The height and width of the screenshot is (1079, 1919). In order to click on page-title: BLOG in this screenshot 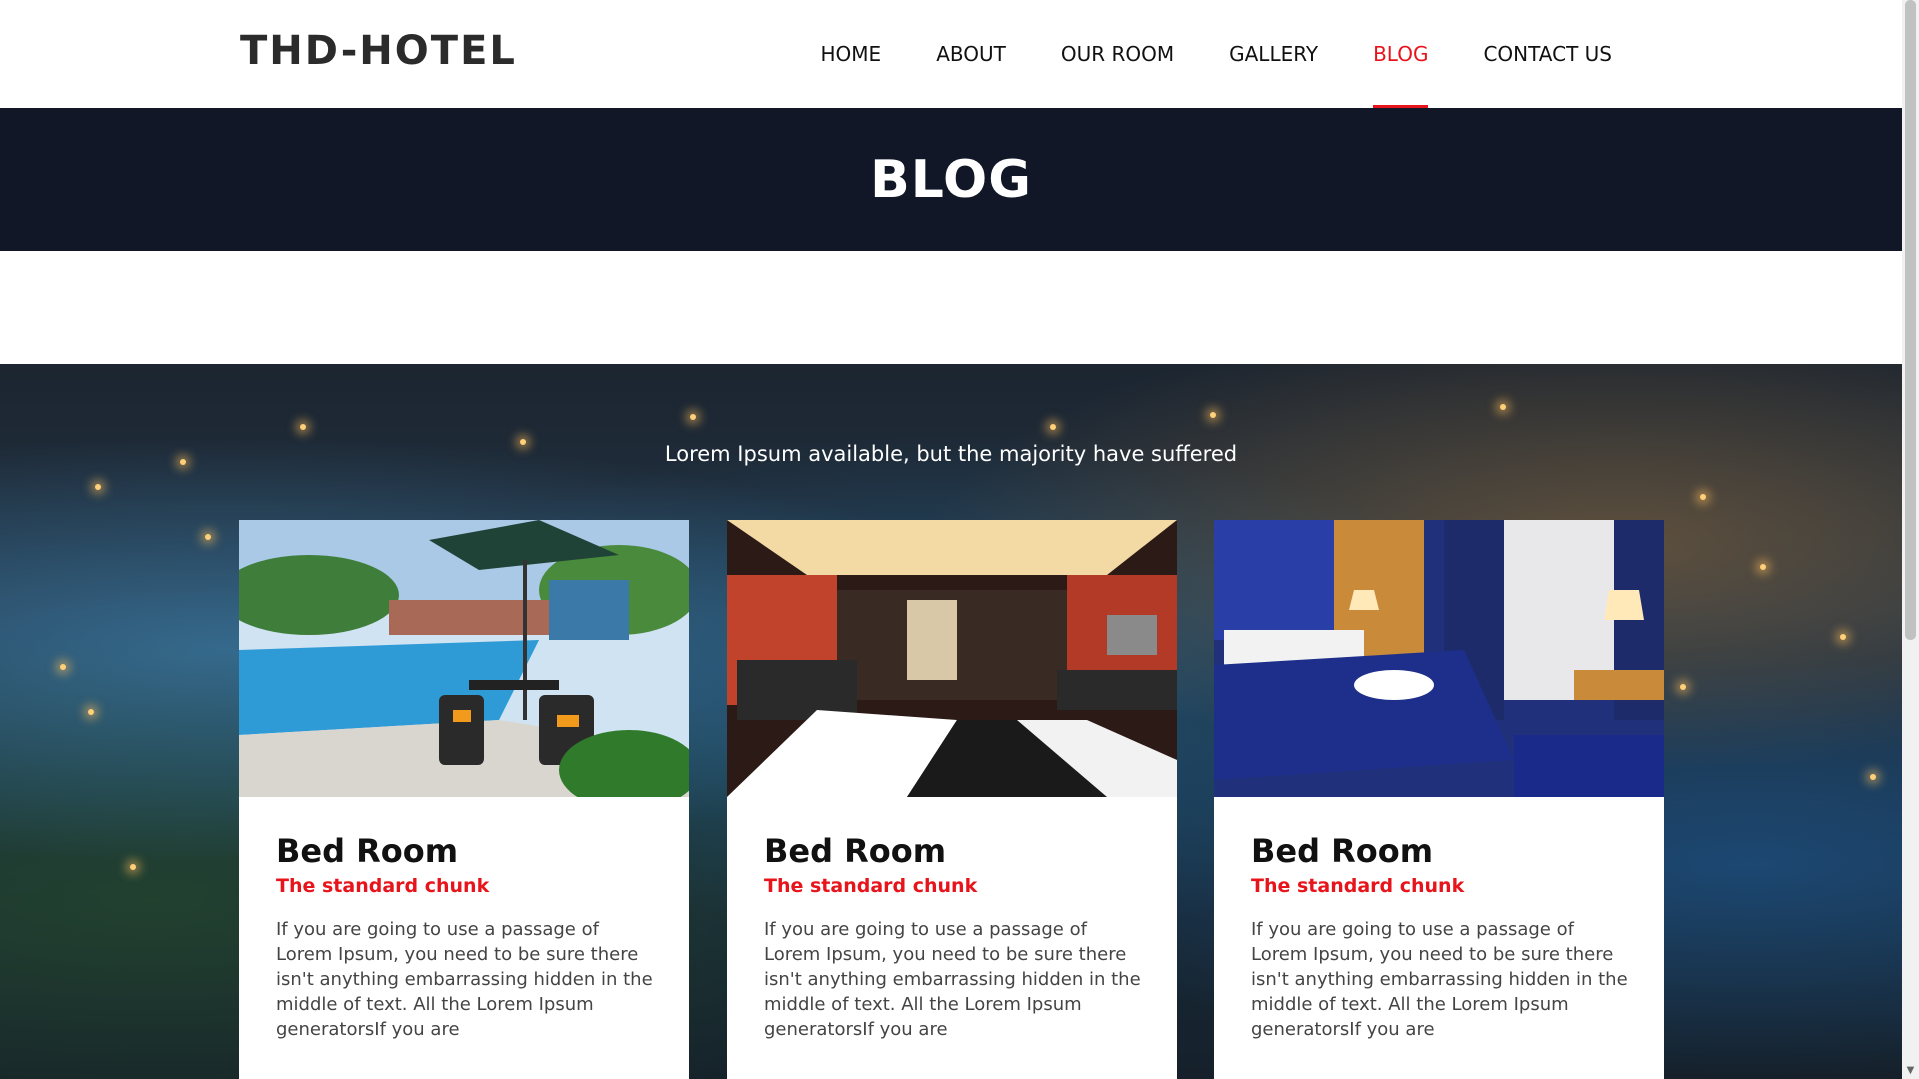, I will do `click(951, 179)`.